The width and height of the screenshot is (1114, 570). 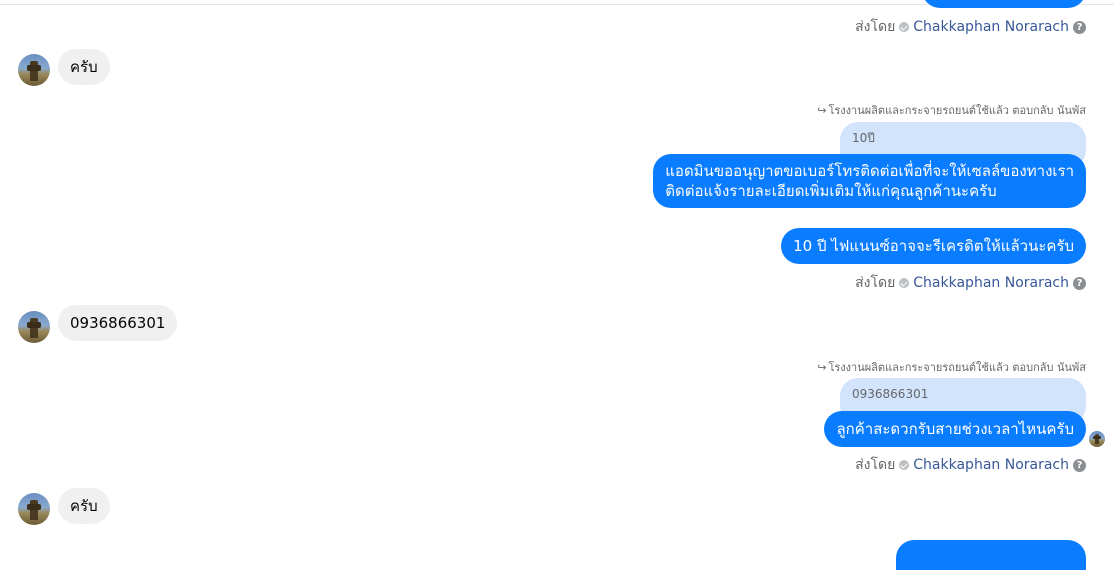 What do you see at coordinates (118, 323) in the screenshot?
I see `incoming-message: 0936866301` at bounding box center [118, 323].